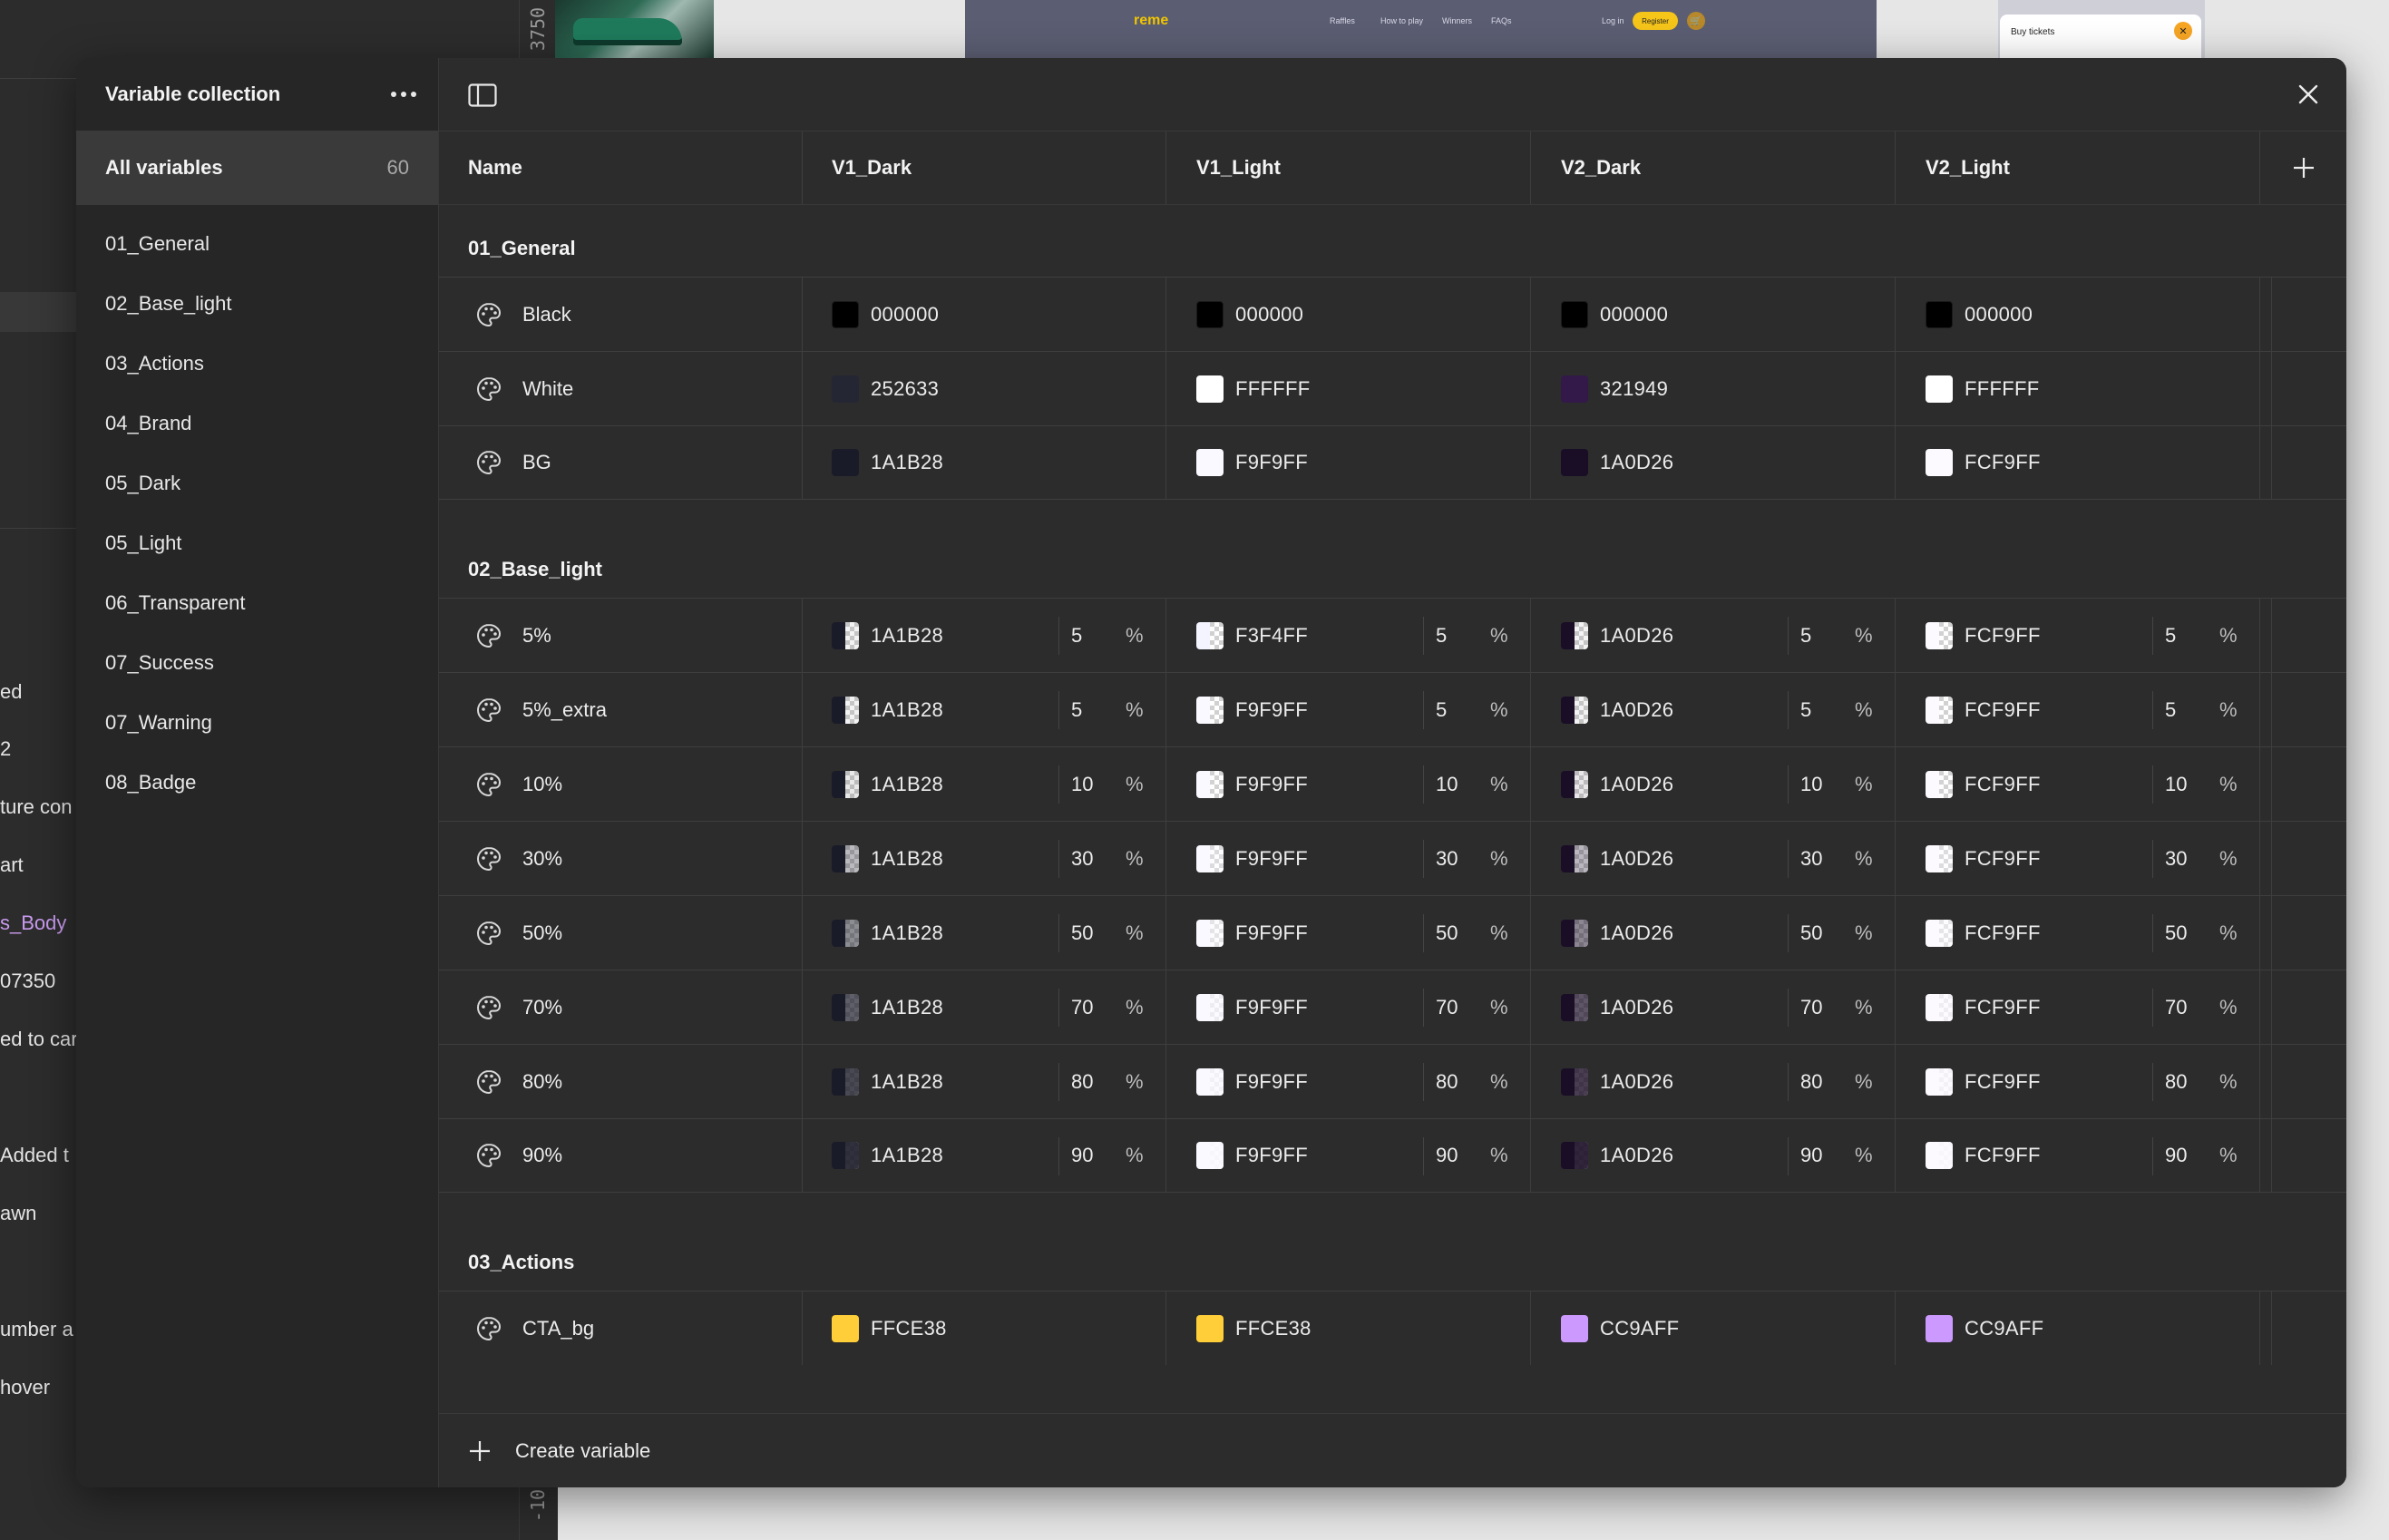  What do you see at coordinates (1714, 933) in the screenshot?
I see `variable-value-cell: 1A0D26 50%` at bounding box center [1714, 933].